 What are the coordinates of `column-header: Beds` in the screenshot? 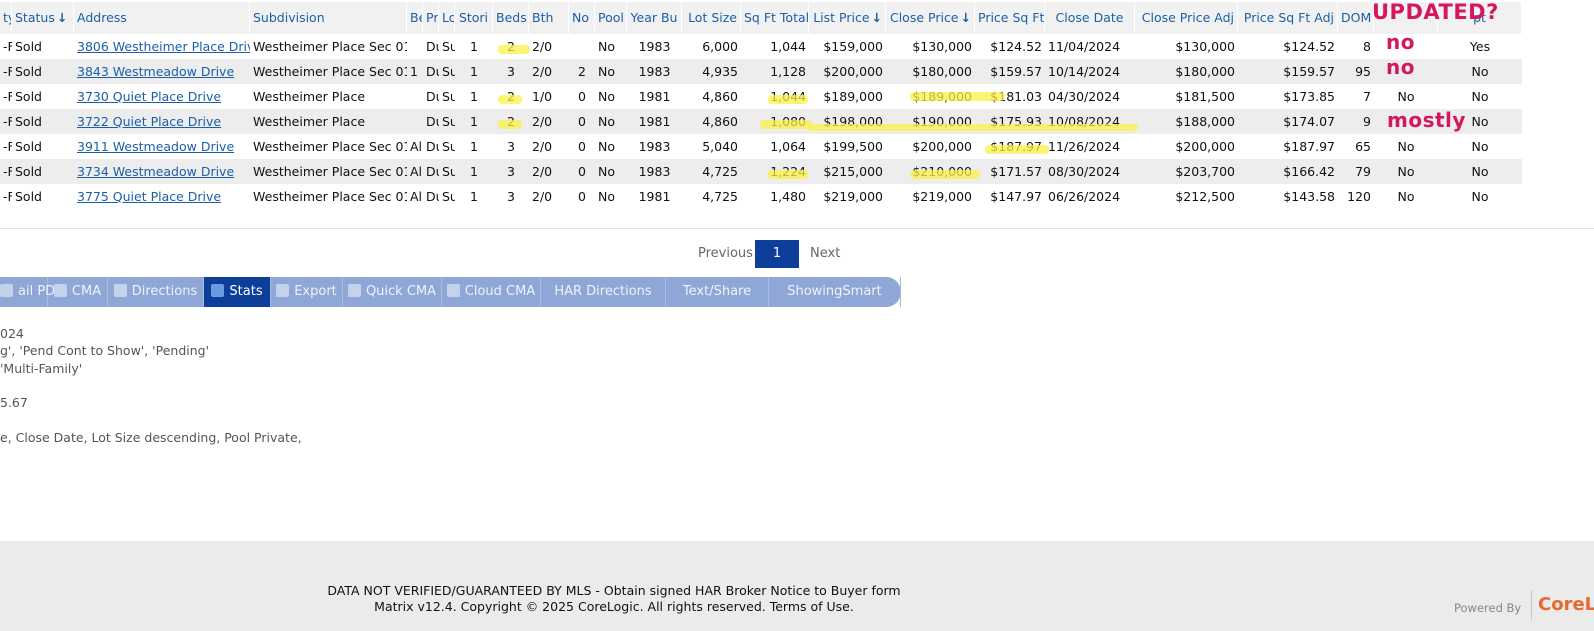 It's located at (511, 18).